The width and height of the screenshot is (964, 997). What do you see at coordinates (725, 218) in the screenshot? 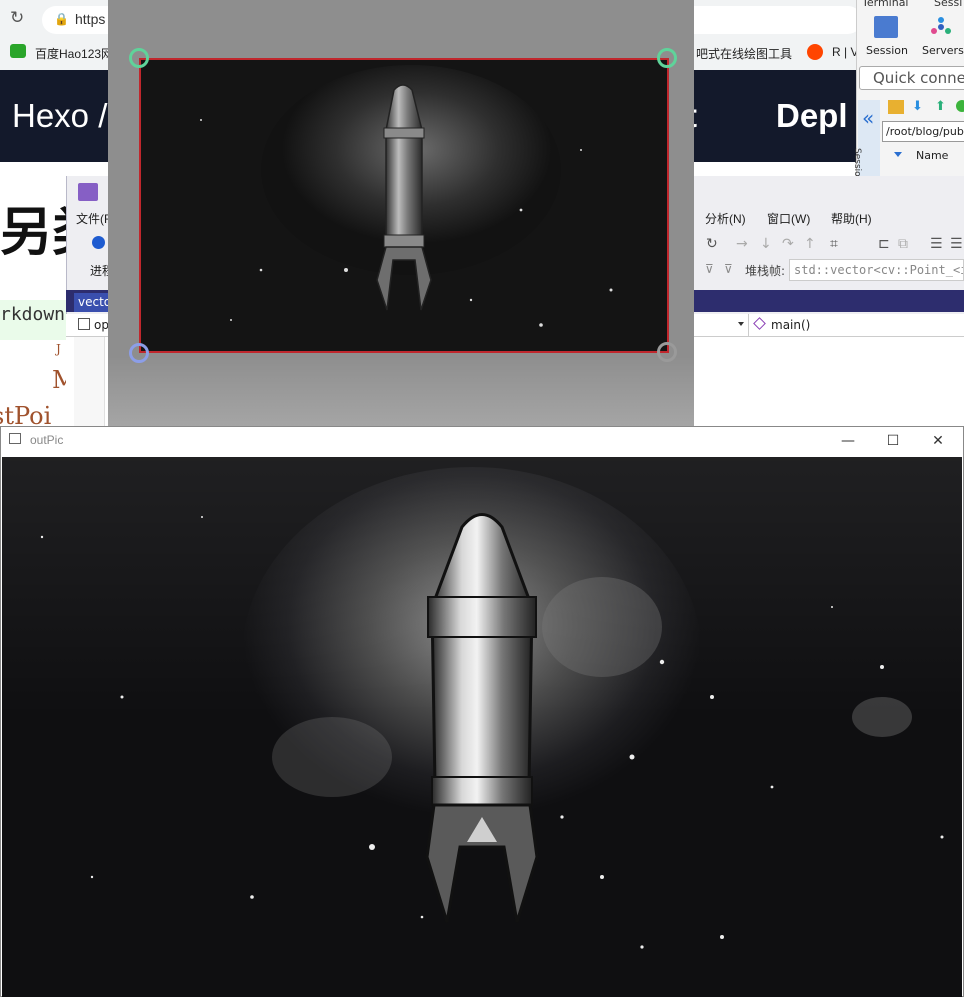
I see `menu-analyze: 分析(N)` at bounding box center [725, 218].